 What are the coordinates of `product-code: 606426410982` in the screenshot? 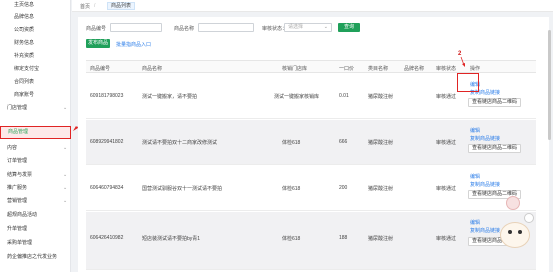 It's located at (107, 238).